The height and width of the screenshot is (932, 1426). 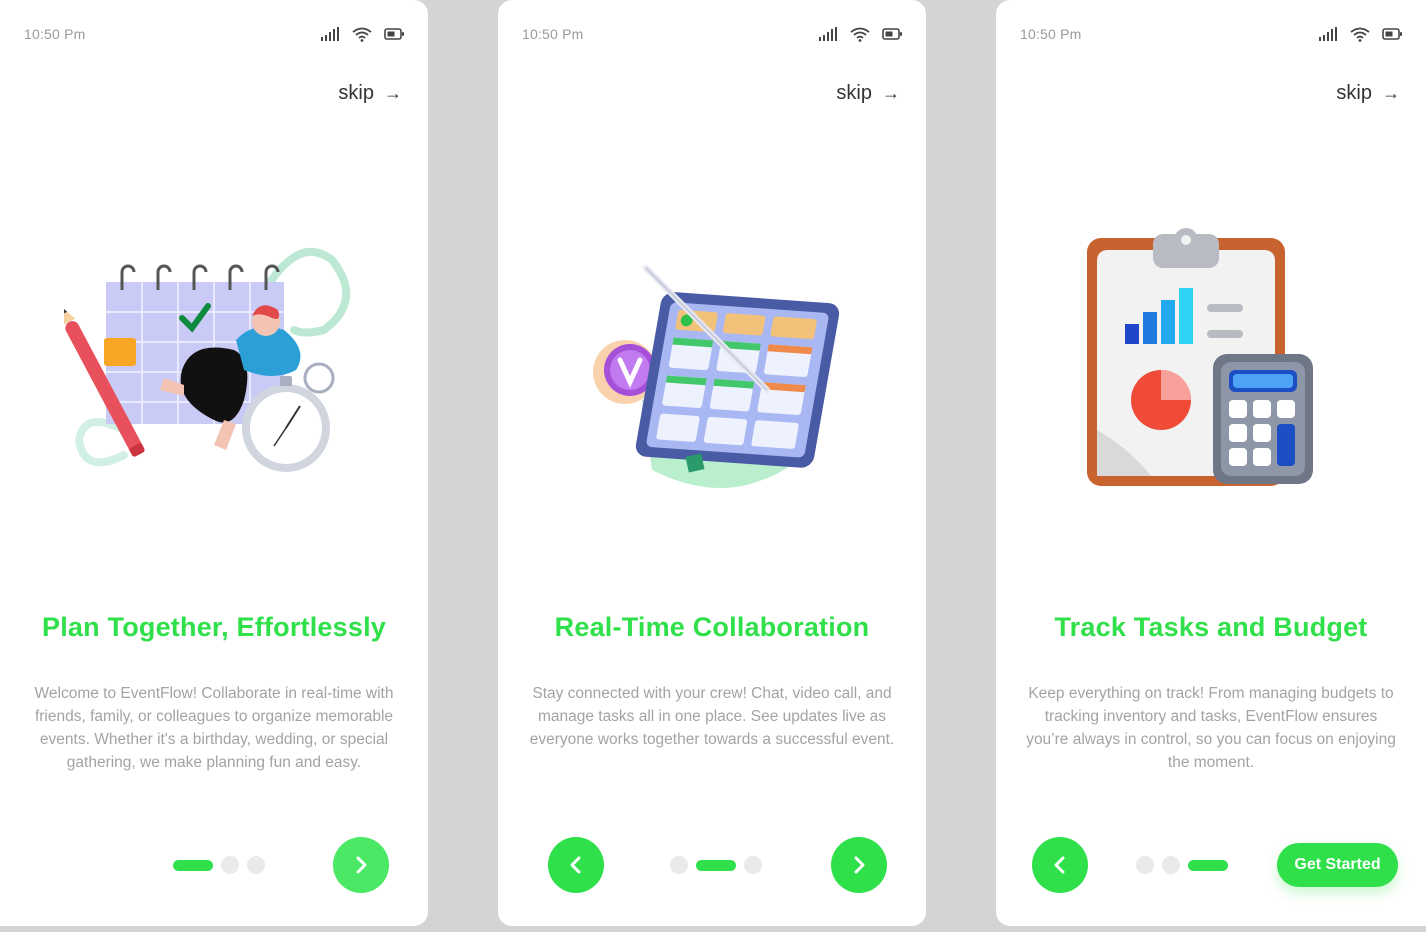 I want to click on calendar-person-stopwatch-illustration, so click(x=207, y=359).